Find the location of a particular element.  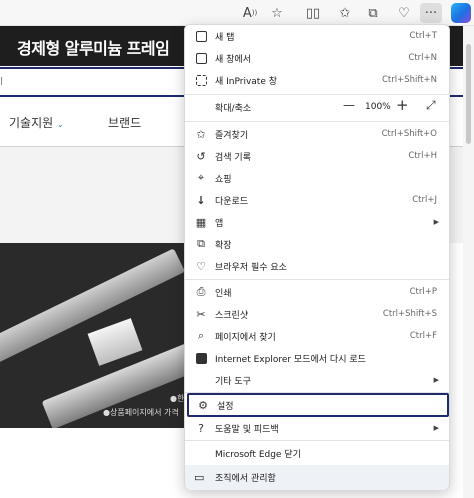

menu-new-window: 새 창에서 Ctrl+N is located at coordinates (318, 58).